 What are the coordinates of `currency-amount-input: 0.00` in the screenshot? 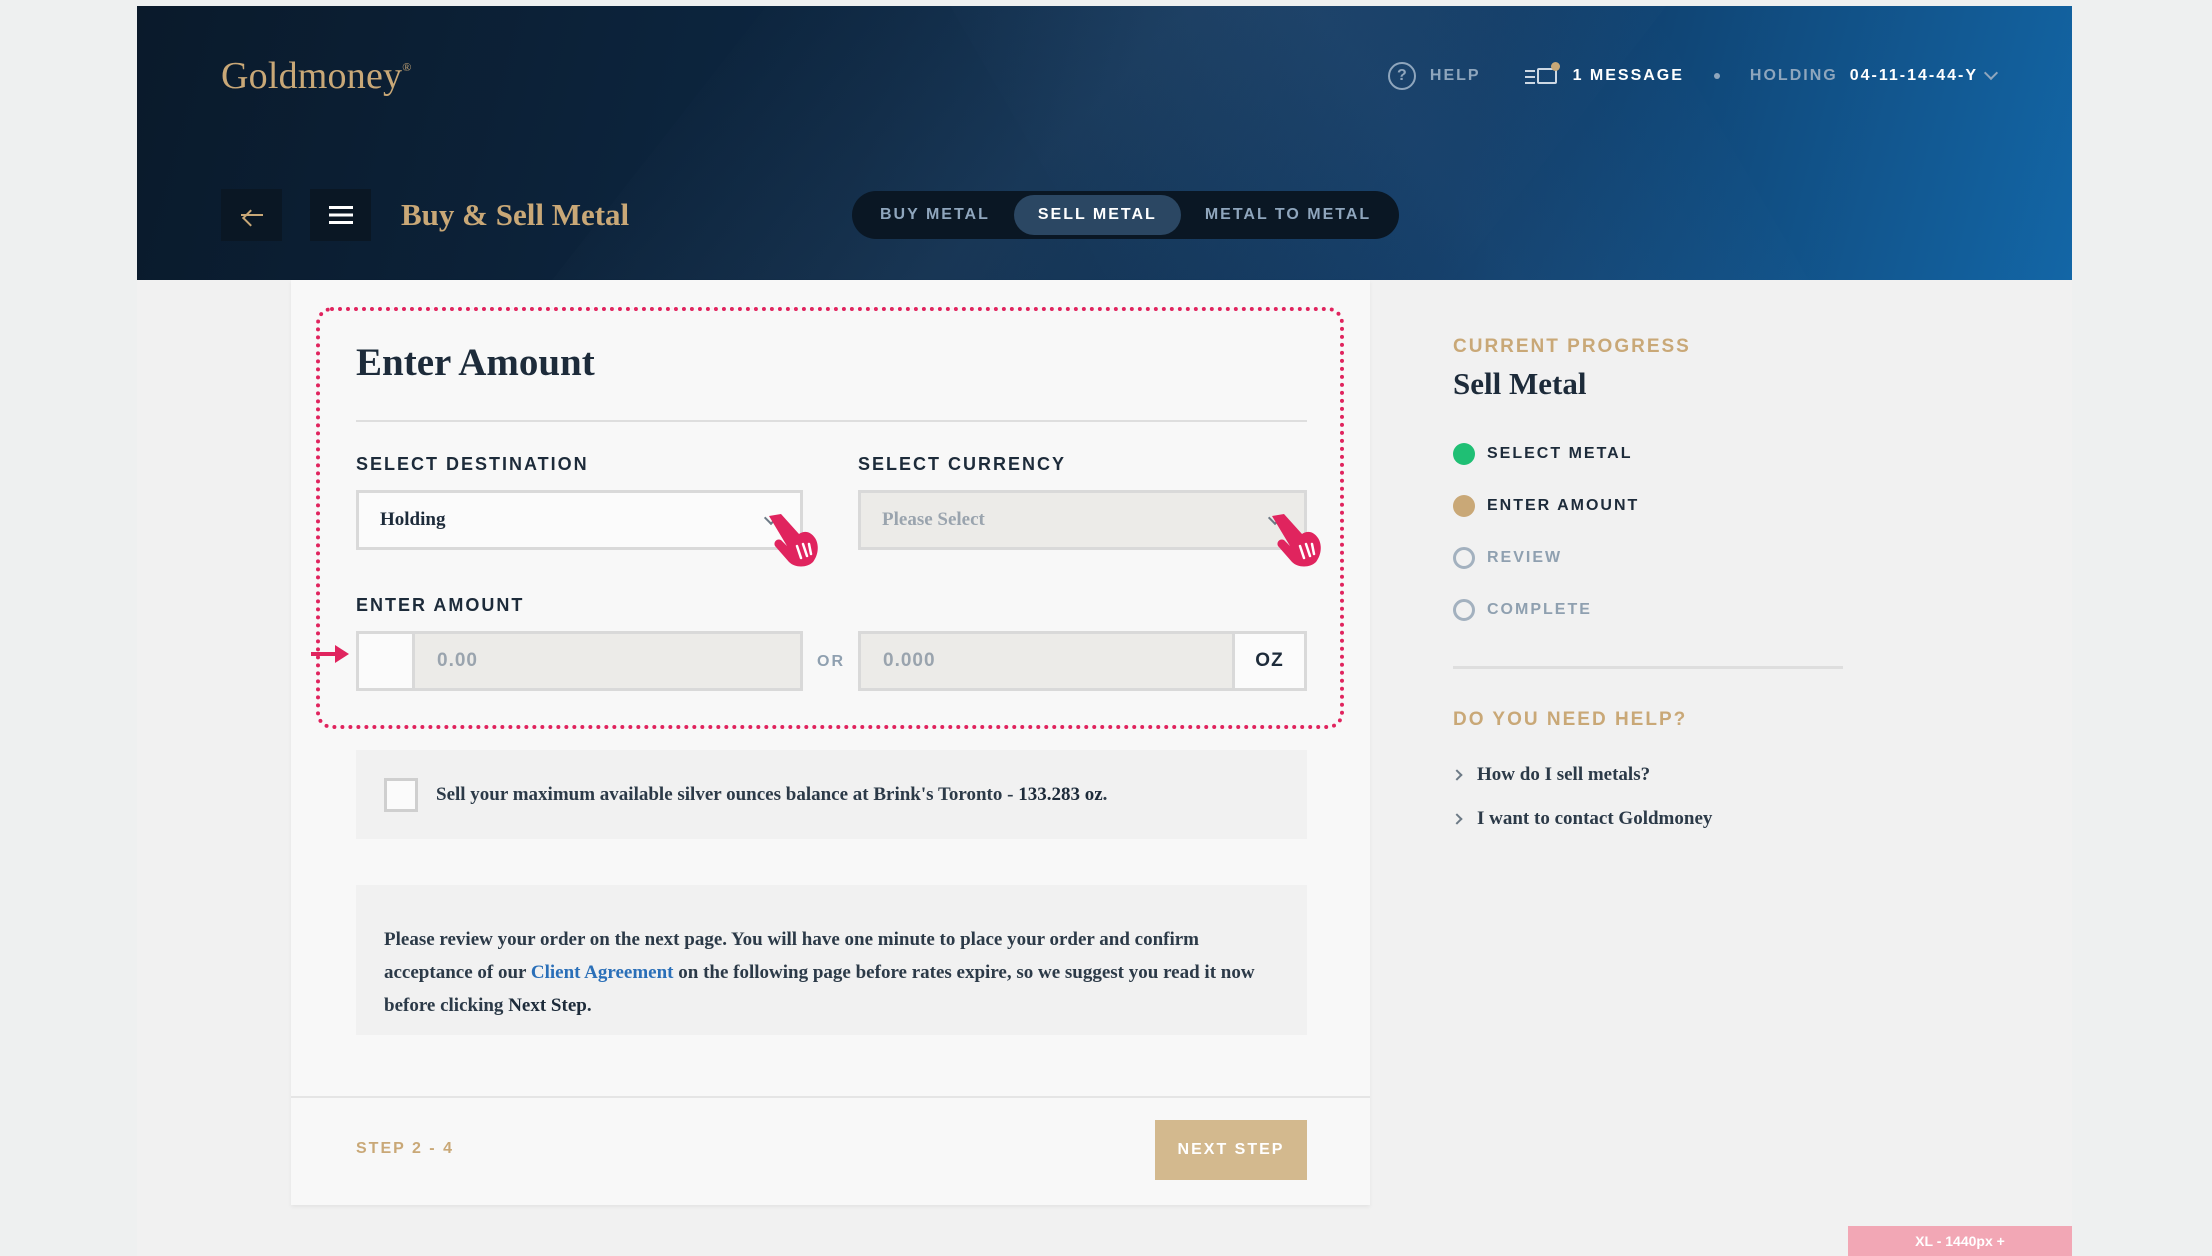 It's located at (579, 661).